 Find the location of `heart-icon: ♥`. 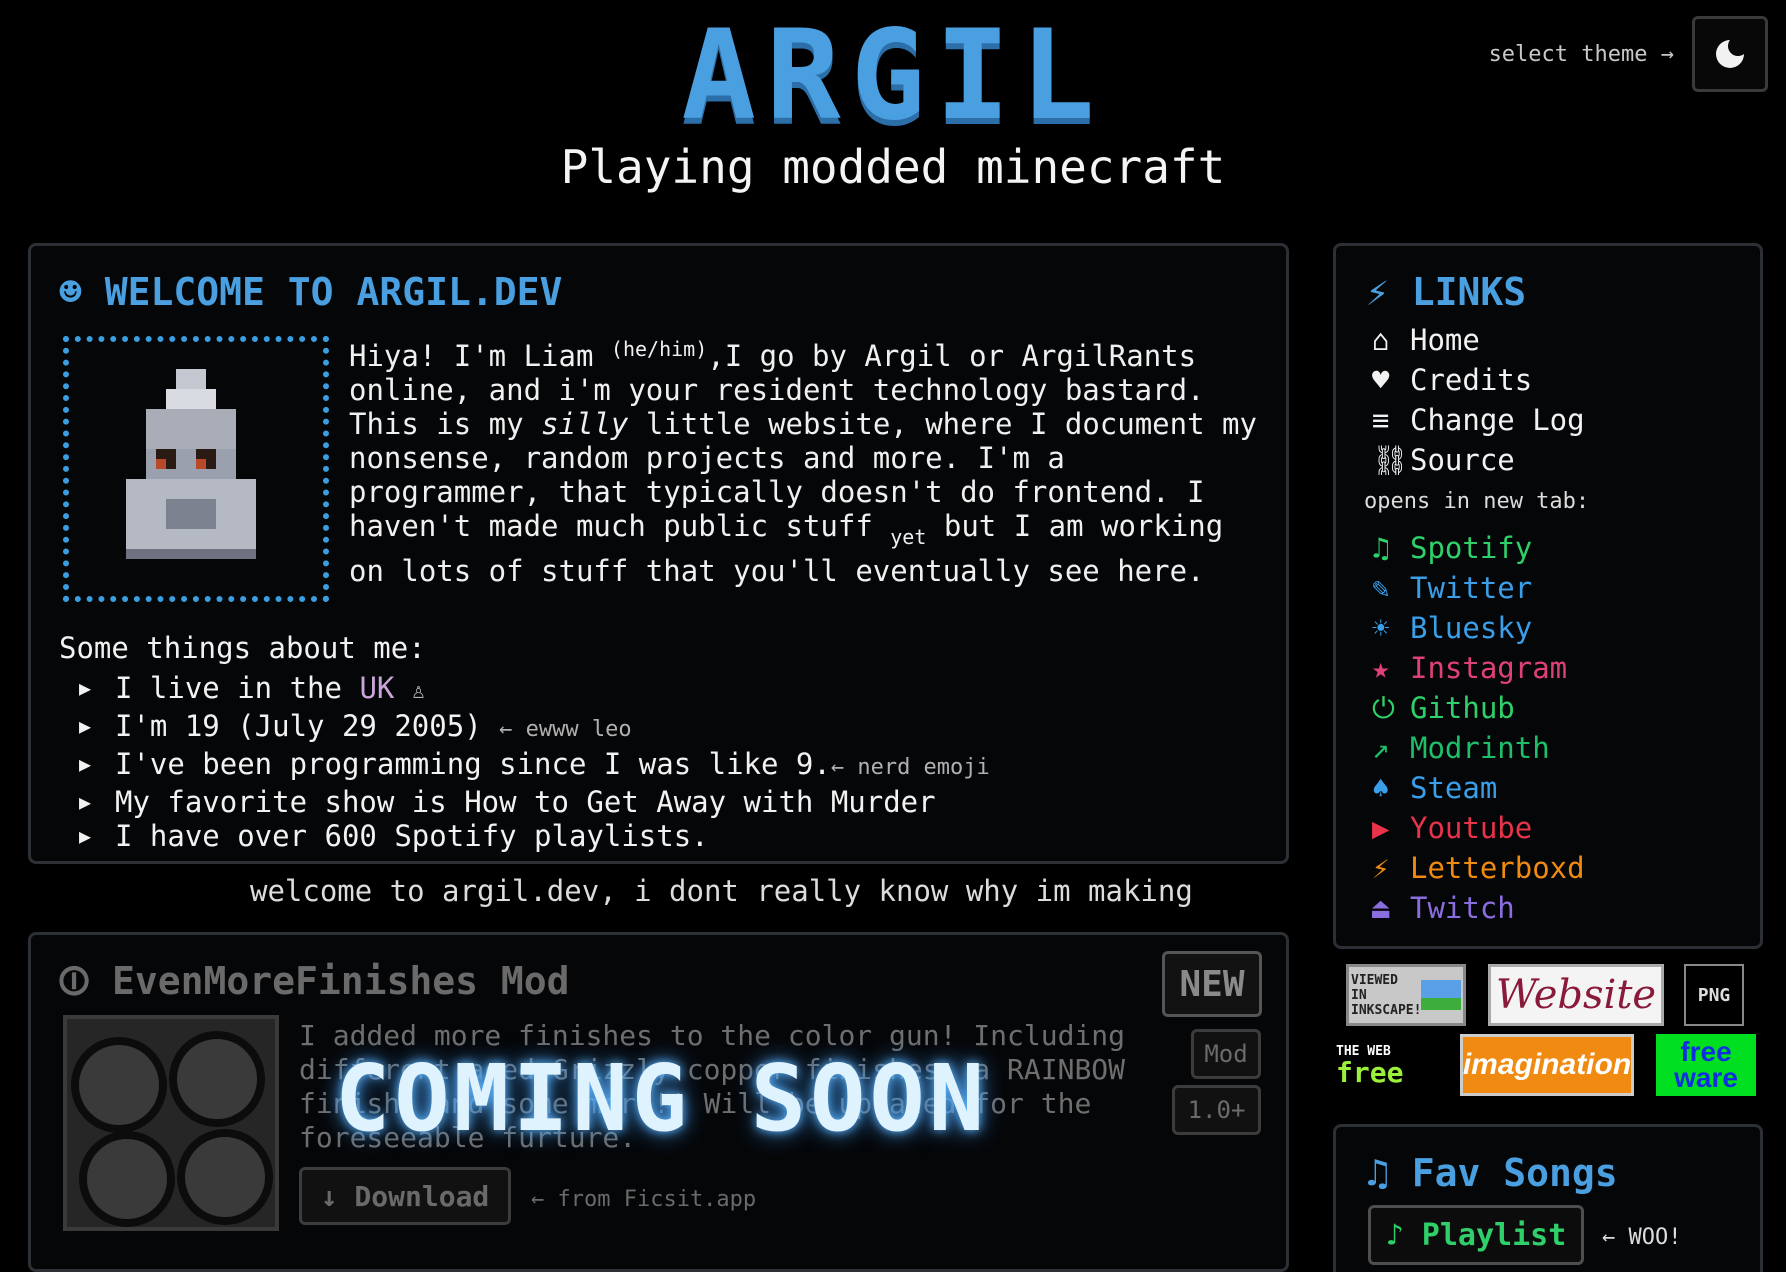

heart-icon: ♥ is located at coordinates (1381, 380).